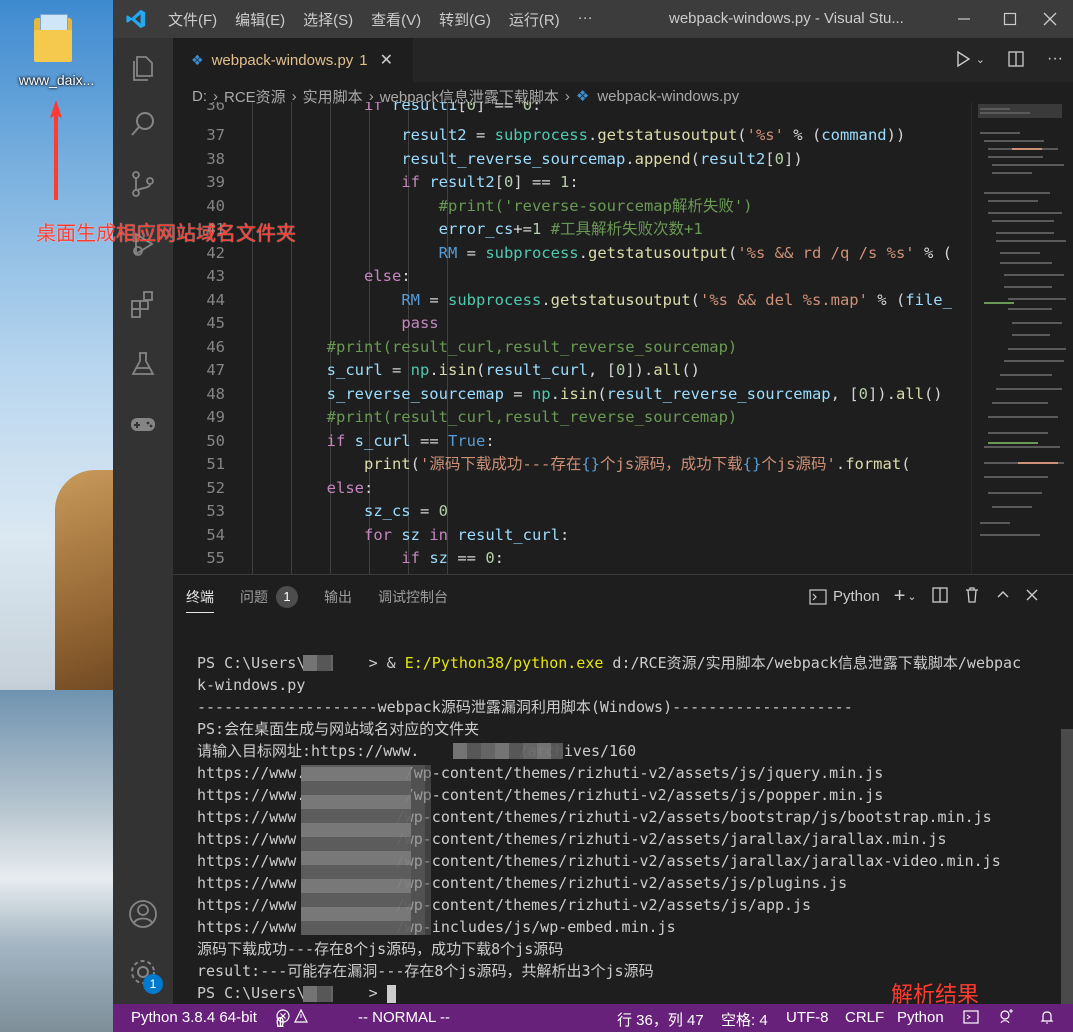  I want to click on tab-debug-console: 调试控制台, so click(413, 597).